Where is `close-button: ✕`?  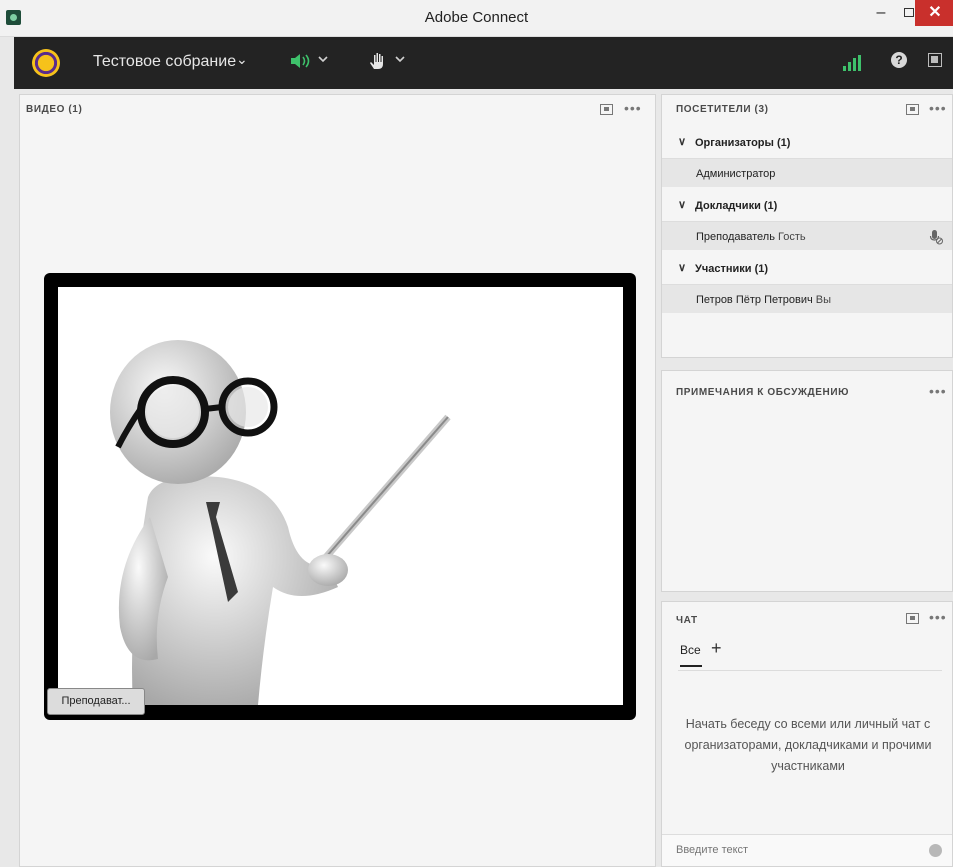 close-button: ✕ is located at coordinates (934, 13).